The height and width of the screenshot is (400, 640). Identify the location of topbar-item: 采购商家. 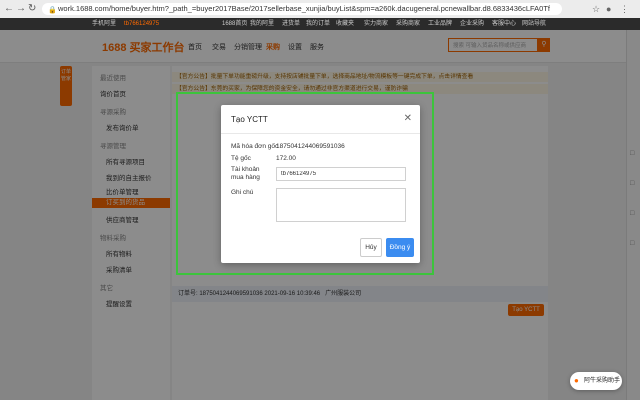
(408, 24).